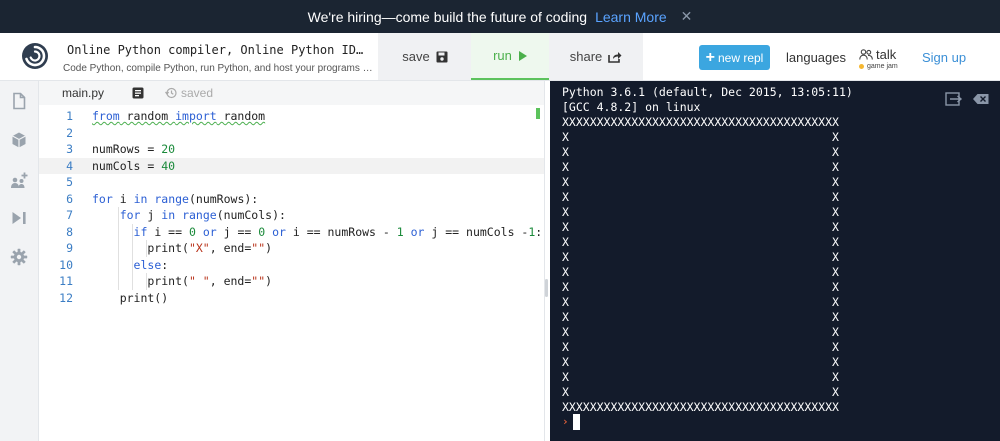 Image resolution: width=1000 pixels, height=441 pixels. Describe the element at coordinates (576, 422) in the screenshot. I see `console-cursor` at that location.